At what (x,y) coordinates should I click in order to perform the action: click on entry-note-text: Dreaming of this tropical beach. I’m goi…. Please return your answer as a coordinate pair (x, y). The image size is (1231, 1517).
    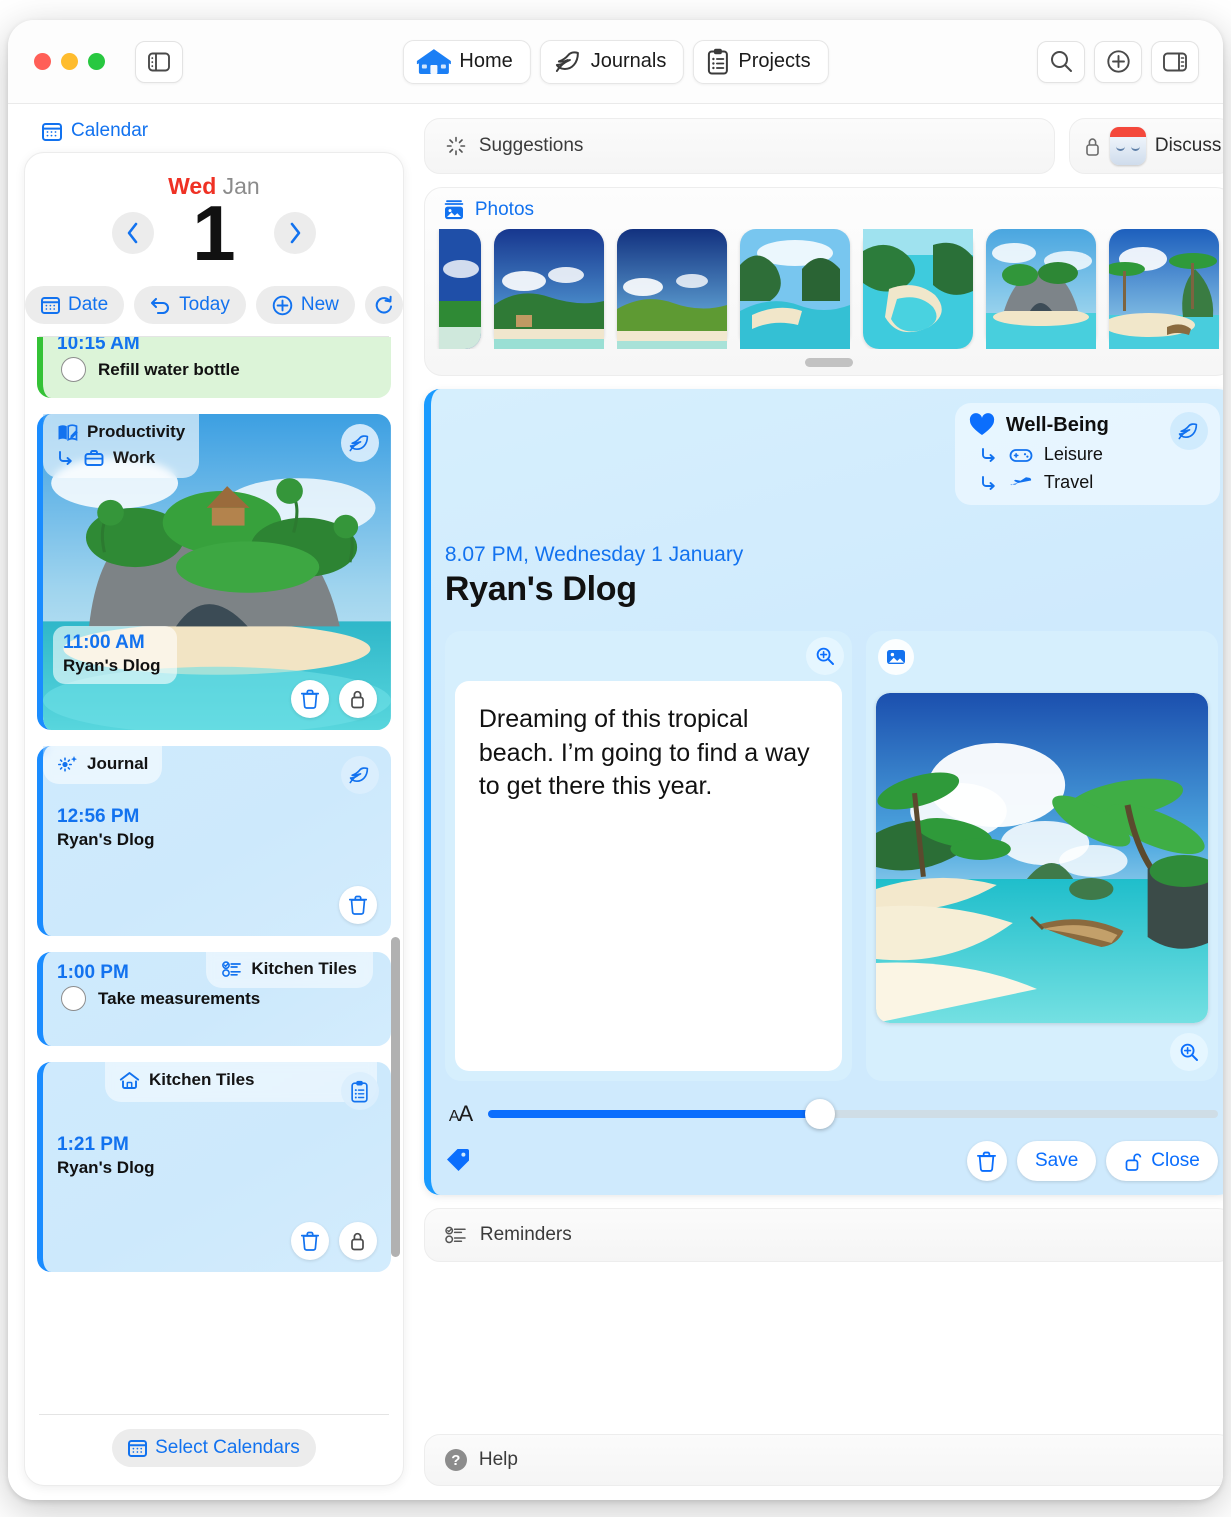
    Looking at the image, I should click on (648, 876).